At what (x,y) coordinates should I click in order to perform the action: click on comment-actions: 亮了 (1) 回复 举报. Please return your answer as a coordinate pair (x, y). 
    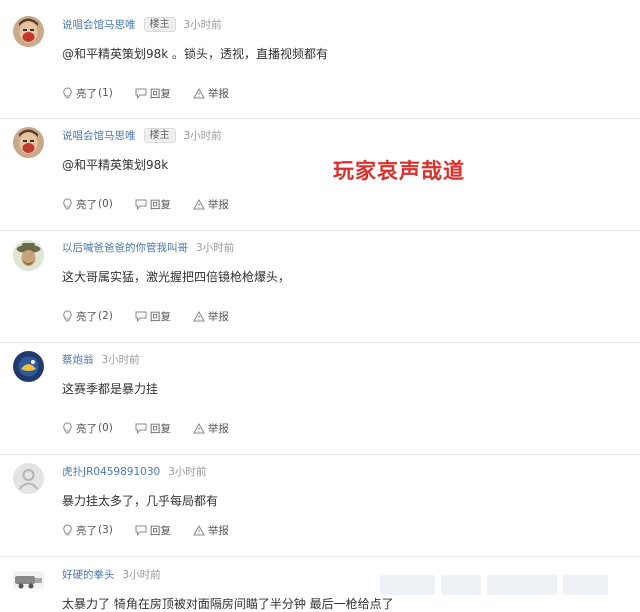
    Looking at the image, I should click on (156, 93).